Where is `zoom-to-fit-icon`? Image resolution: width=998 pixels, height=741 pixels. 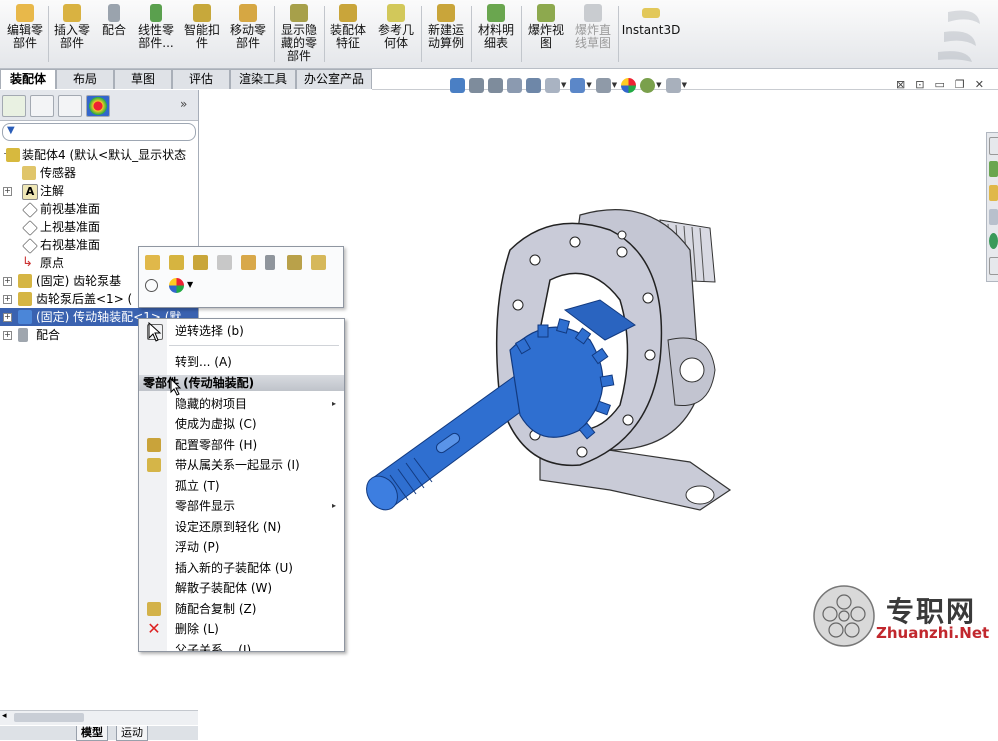
zoom-to-fit-icon is located at coordinates (457, 85).